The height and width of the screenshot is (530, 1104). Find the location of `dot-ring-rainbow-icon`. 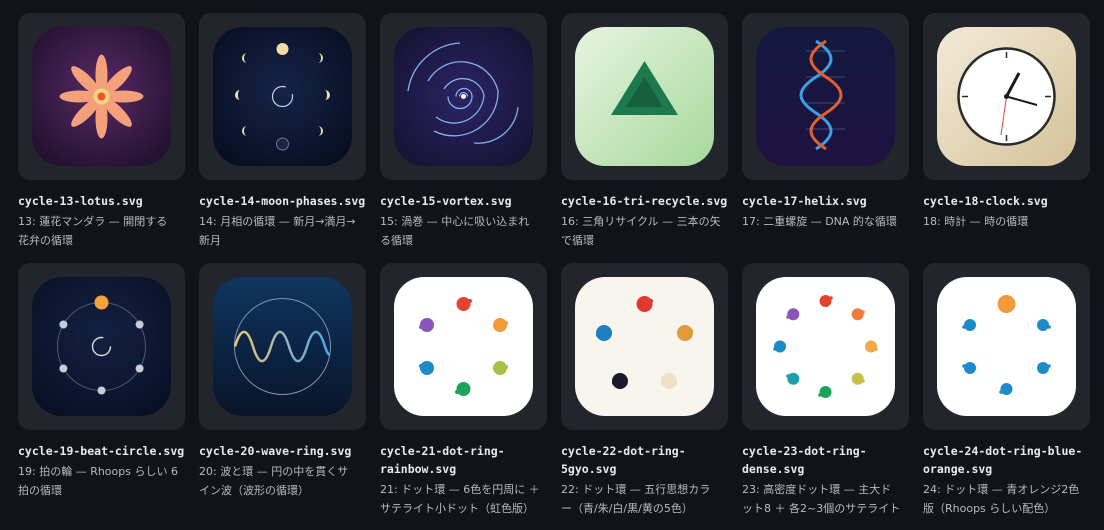

dot-ring-rainbow-icon is located at coordinates (463, 346).